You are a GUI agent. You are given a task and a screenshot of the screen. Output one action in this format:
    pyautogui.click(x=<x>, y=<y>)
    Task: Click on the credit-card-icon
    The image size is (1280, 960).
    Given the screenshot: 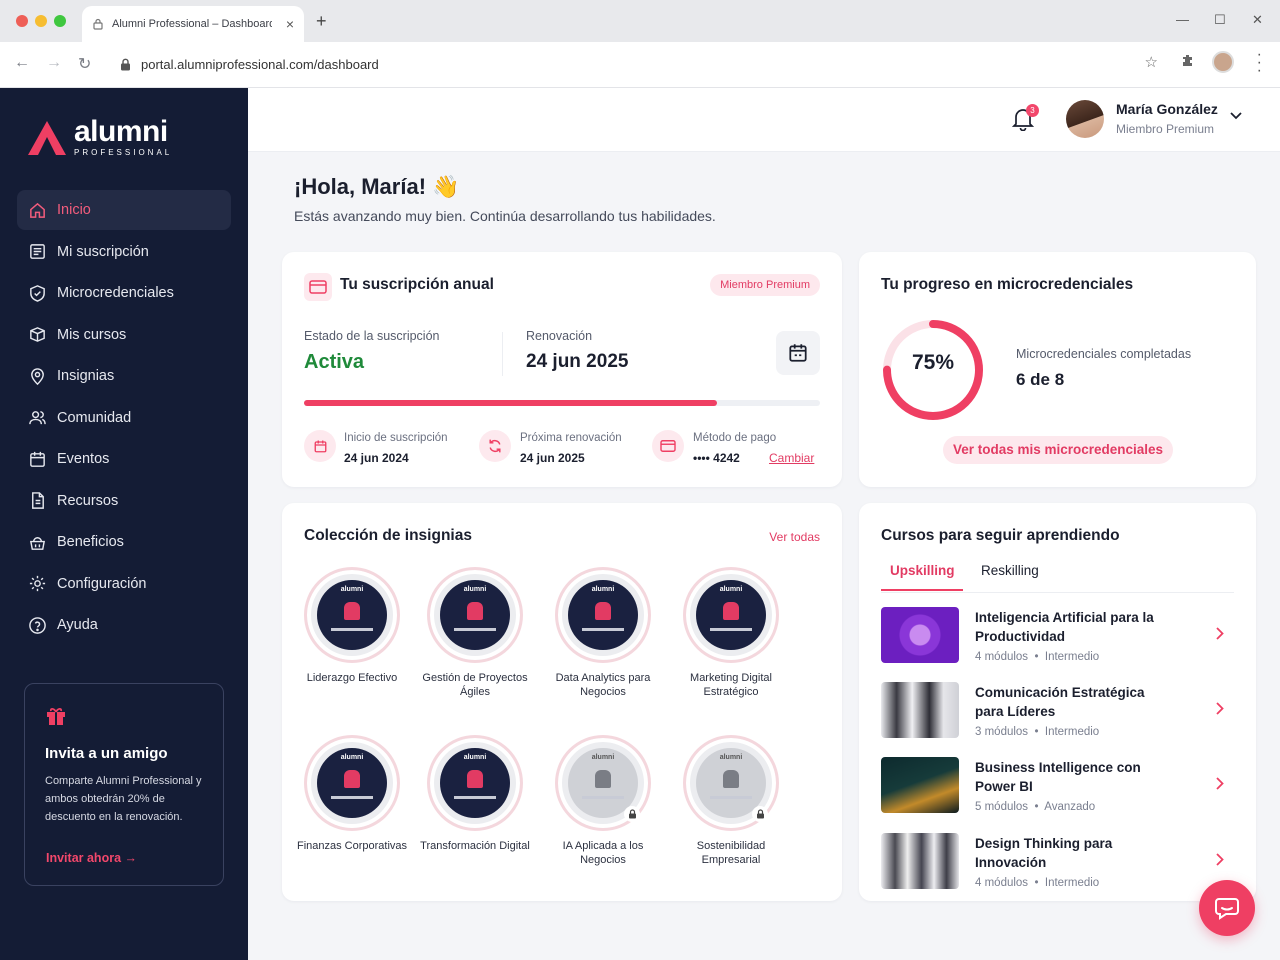 What is the action you would take?
    pyautogui.click(x=668, y=446)
    